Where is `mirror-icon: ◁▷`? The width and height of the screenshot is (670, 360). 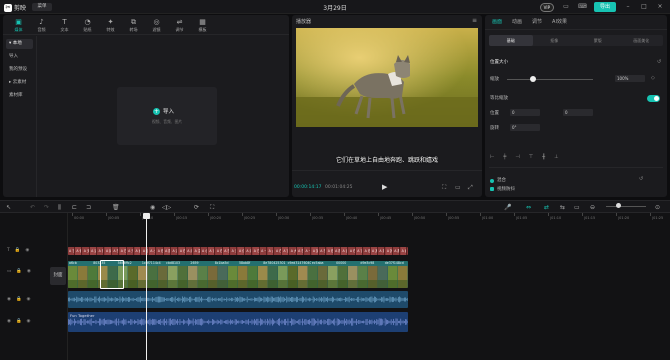 mirror-icon: ◁▷ is located at coordinates (166, 207).